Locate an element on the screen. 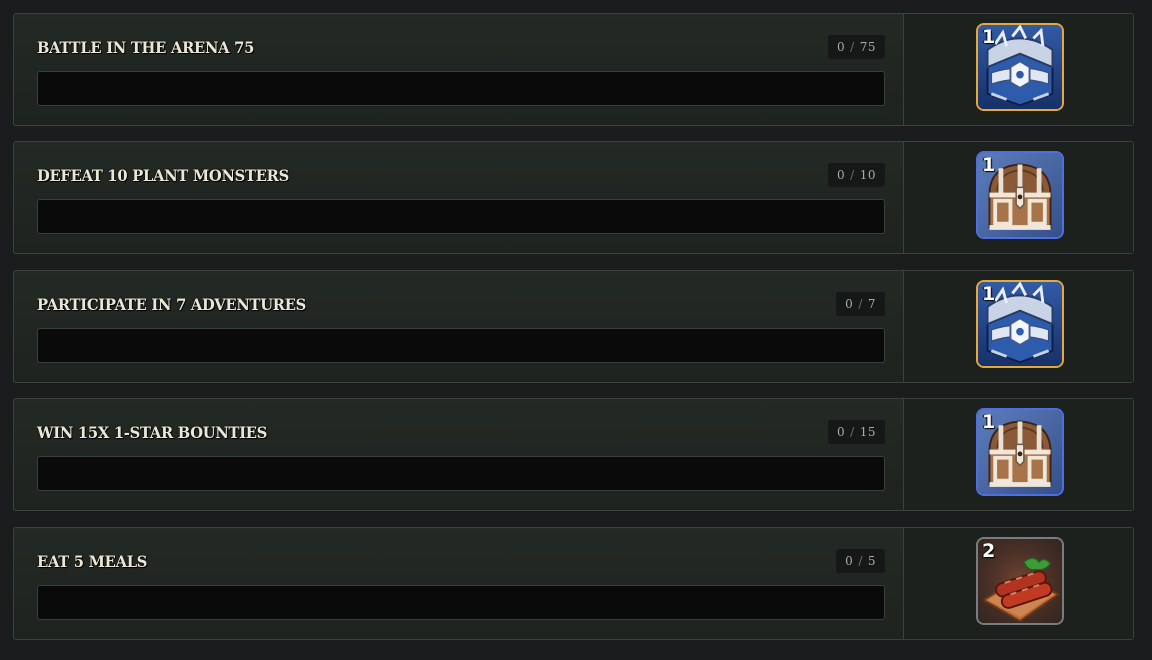  counter-target: 75 is located at coordinates (867, 47).